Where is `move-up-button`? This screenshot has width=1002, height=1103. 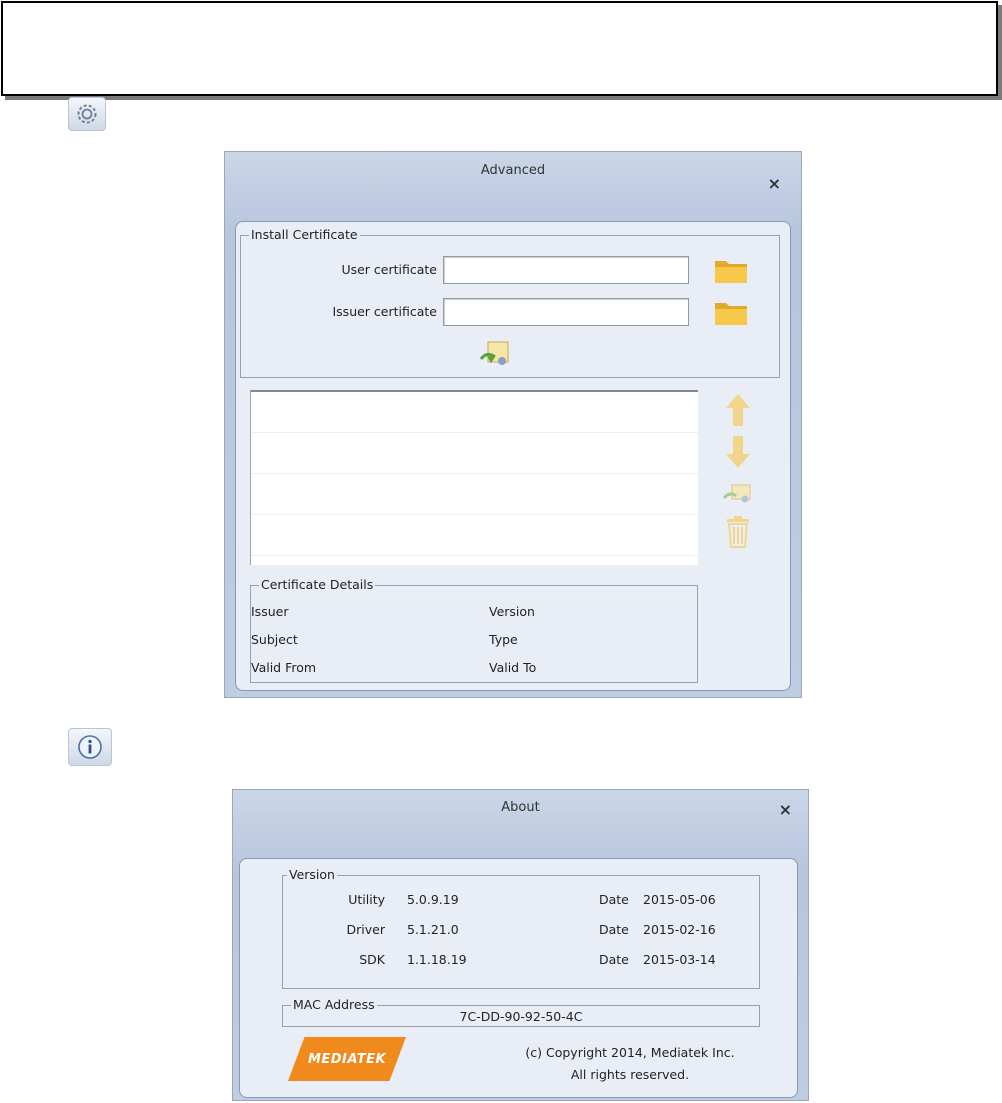 move-up-button is located at coordinates (738, 410).